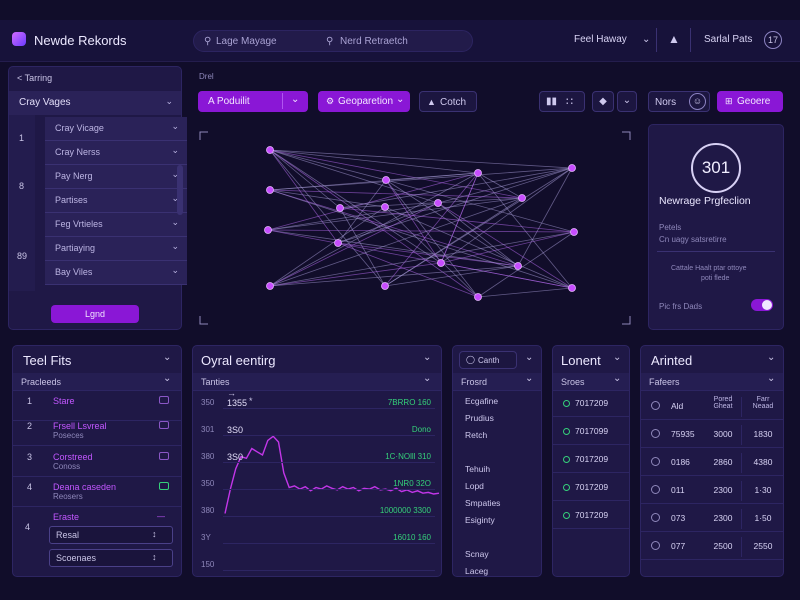 This screenshot has height=600, width=800. I want to click on table-cell: 4380, so click(763, 462).